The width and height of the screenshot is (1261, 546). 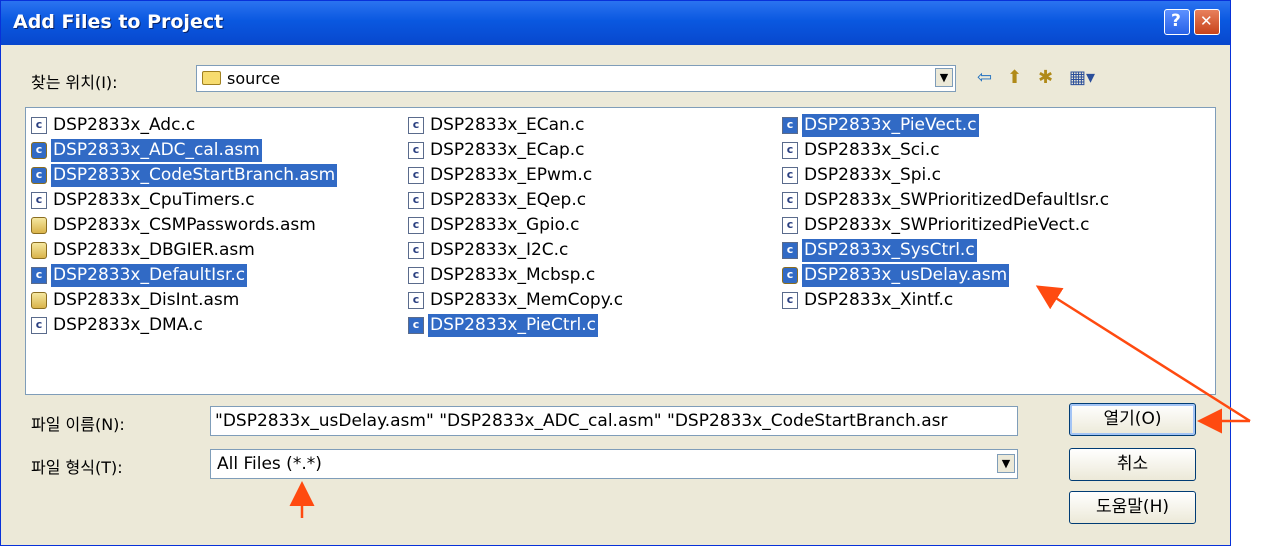 What do you see at coordinates (511, 175) in the screenshot?
I see `file-name: DSP2833x_EPwm.c` at bounding box center [511, 175].